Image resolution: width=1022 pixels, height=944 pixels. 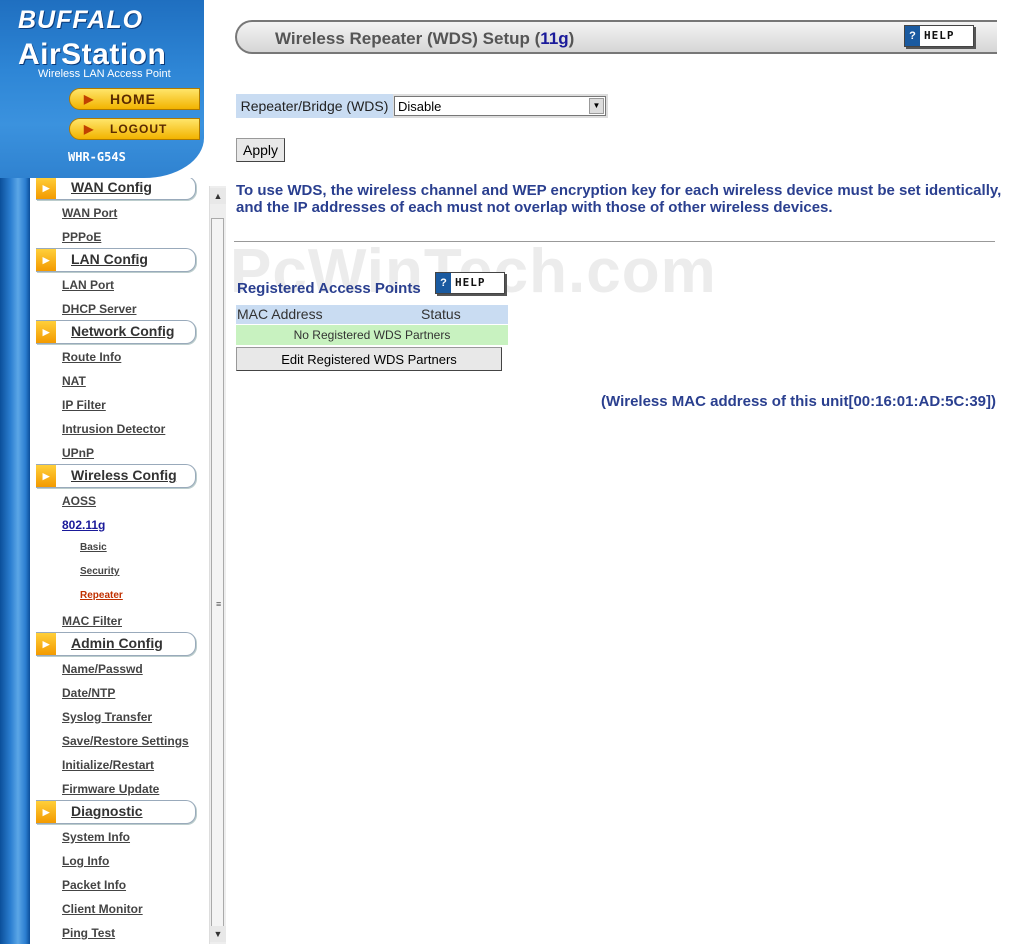 What do you see at coordinates (408, 38) in the screenshot?
I see `page-title-prefix: Wireless Repeater (WDS) Setup (` at bounding box center [408, 38].